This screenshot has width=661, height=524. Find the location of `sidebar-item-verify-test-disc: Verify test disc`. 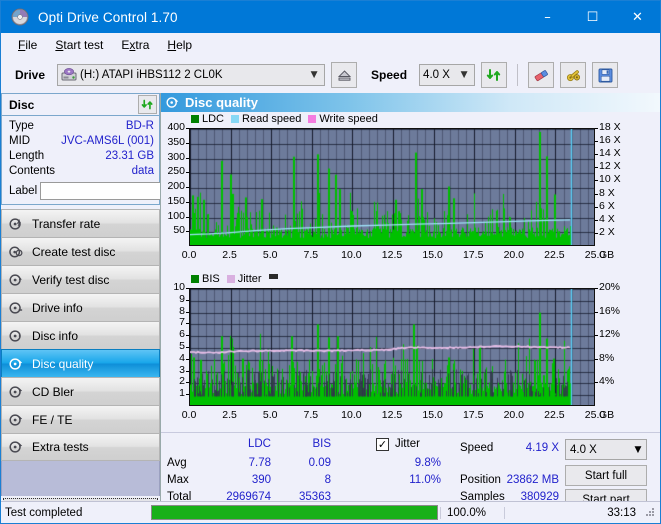

sidebar-item-verify-test-disc: Verify test disc is located at coordinates (80, 279).